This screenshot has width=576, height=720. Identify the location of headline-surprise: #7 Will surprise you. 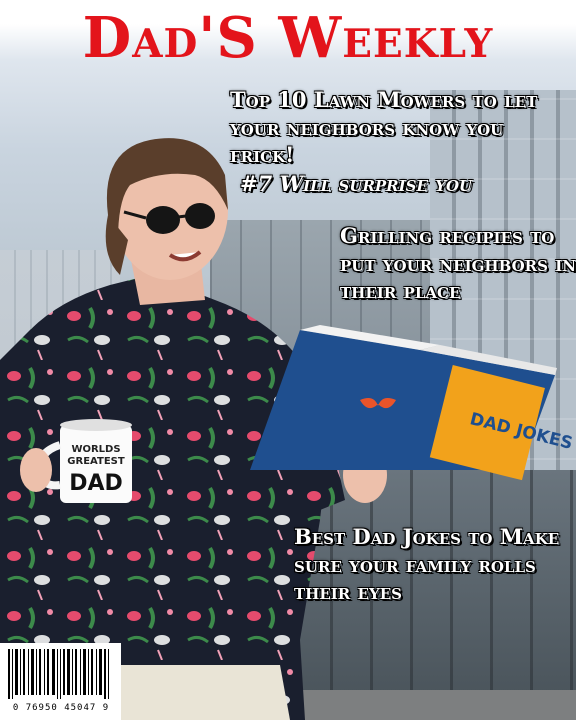
(356, 183).